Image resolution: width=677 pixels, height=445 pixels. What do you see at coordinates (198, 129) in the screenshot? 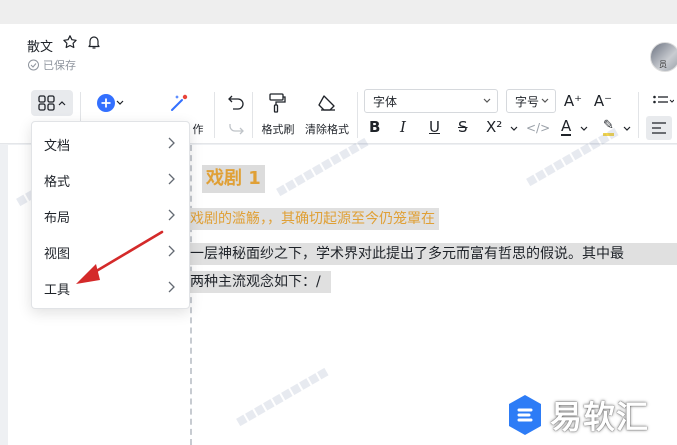
I see `insert-label: 作` at bounding box center [198, 129].